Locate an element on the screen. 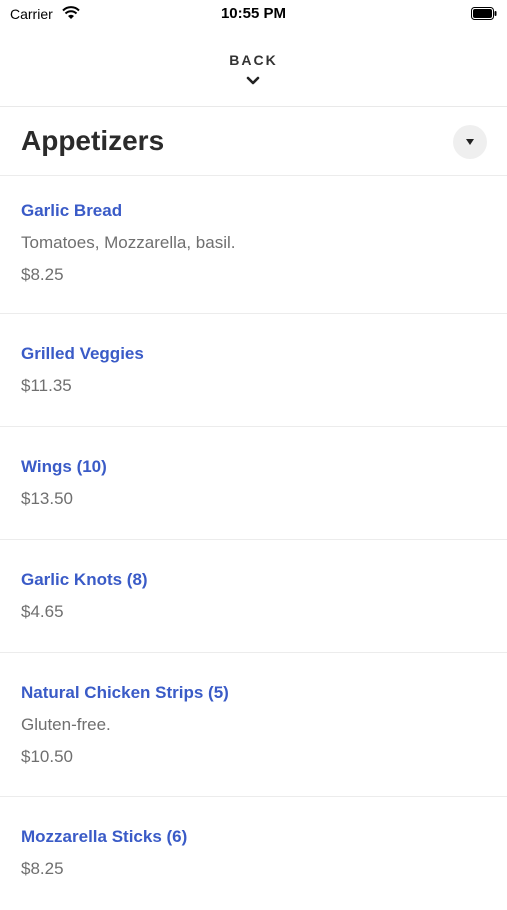 The image size is (507, 910). item-name: Grilled Veggies is located at coordinates (82, 353).